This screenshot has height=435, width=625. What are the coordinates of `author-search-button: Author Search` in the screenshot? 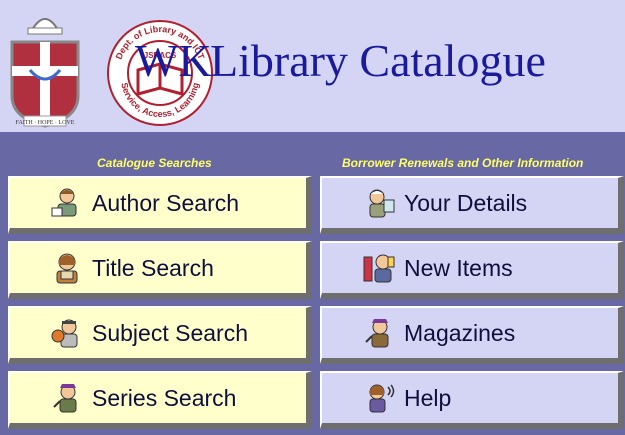 It's located at (160, 205).